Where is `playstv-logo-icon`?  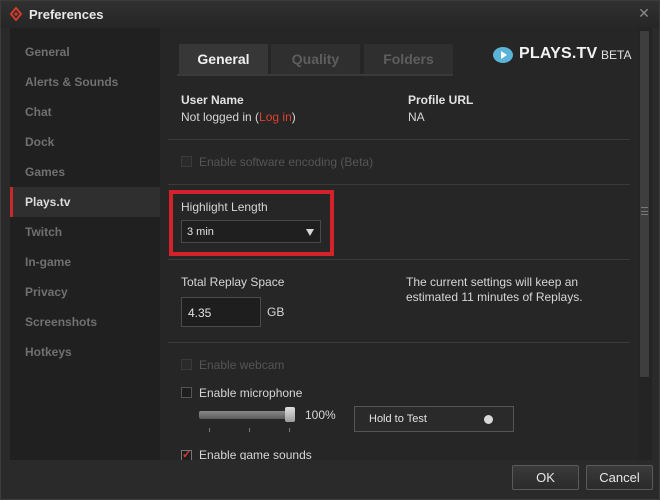 playstv-logo-icon is located at coordinates (503, 55).